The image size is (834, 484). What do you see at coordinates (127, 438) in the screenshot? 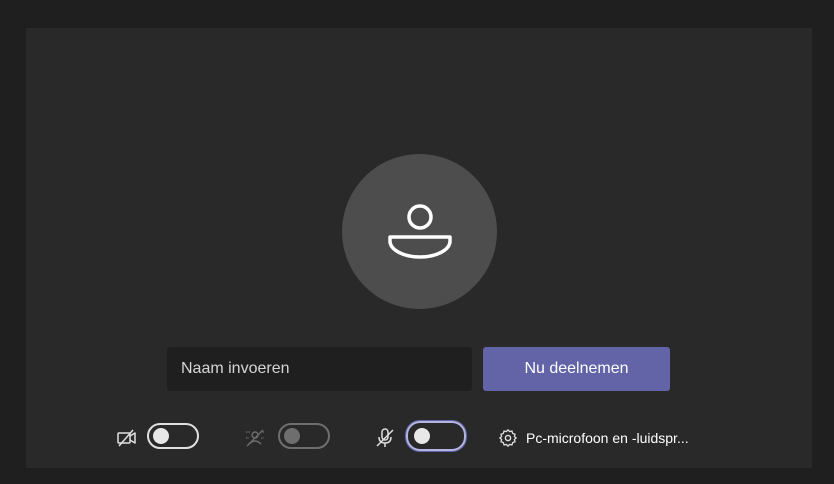
I see `camera-off-icon` at bounding box center [127, 438].